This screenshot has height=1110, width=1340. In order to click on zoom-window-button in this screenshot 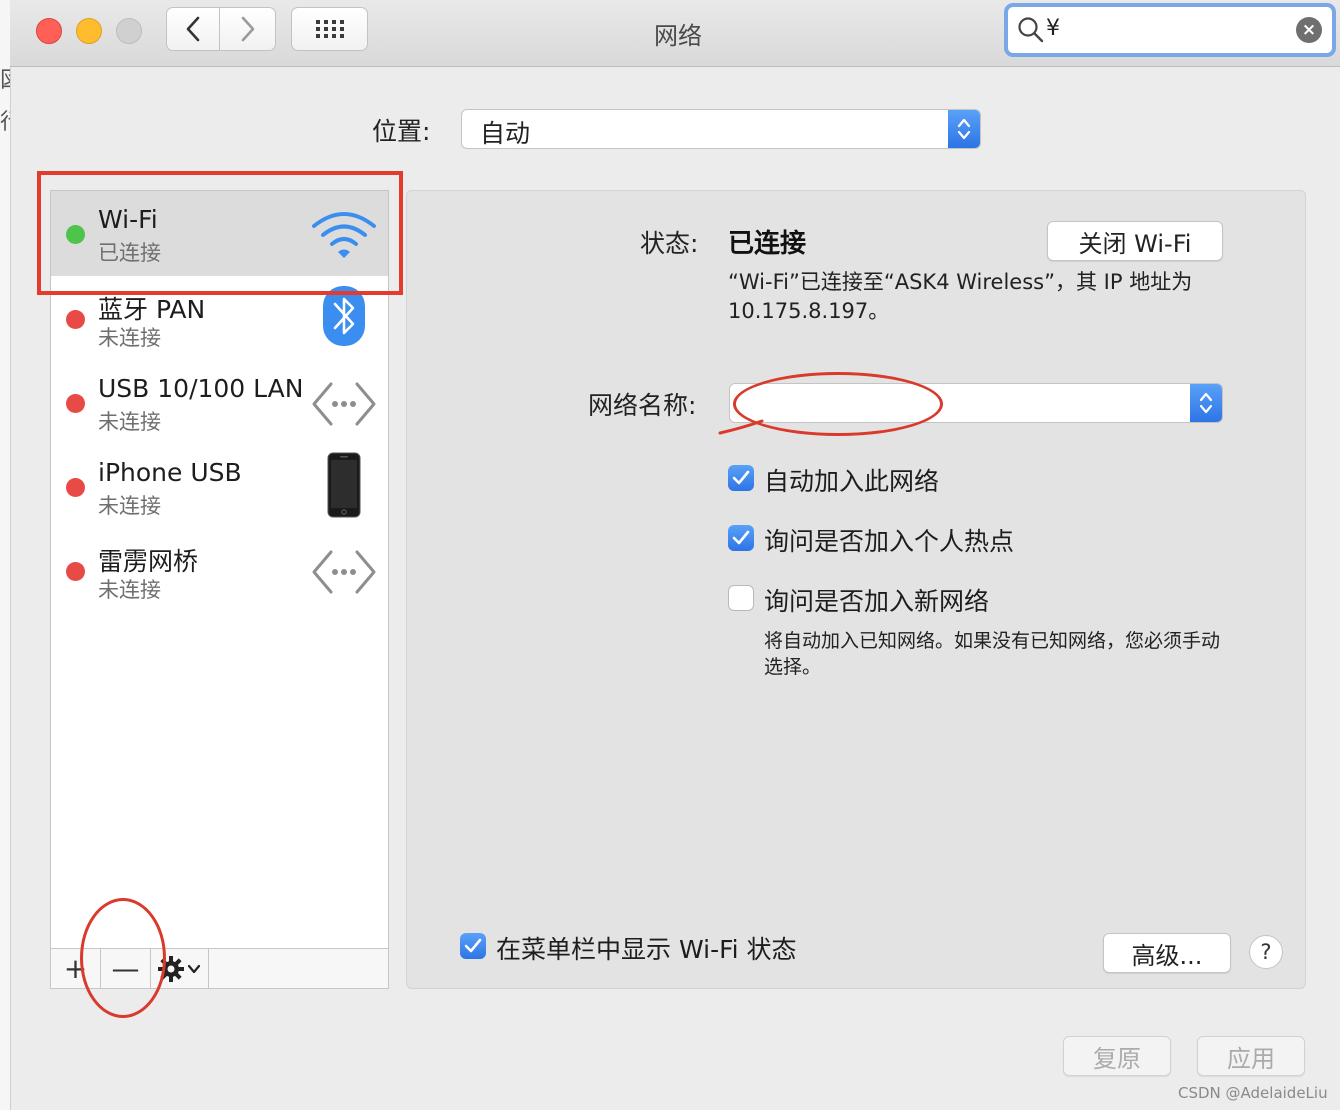, I will do `click(129, 31)`.